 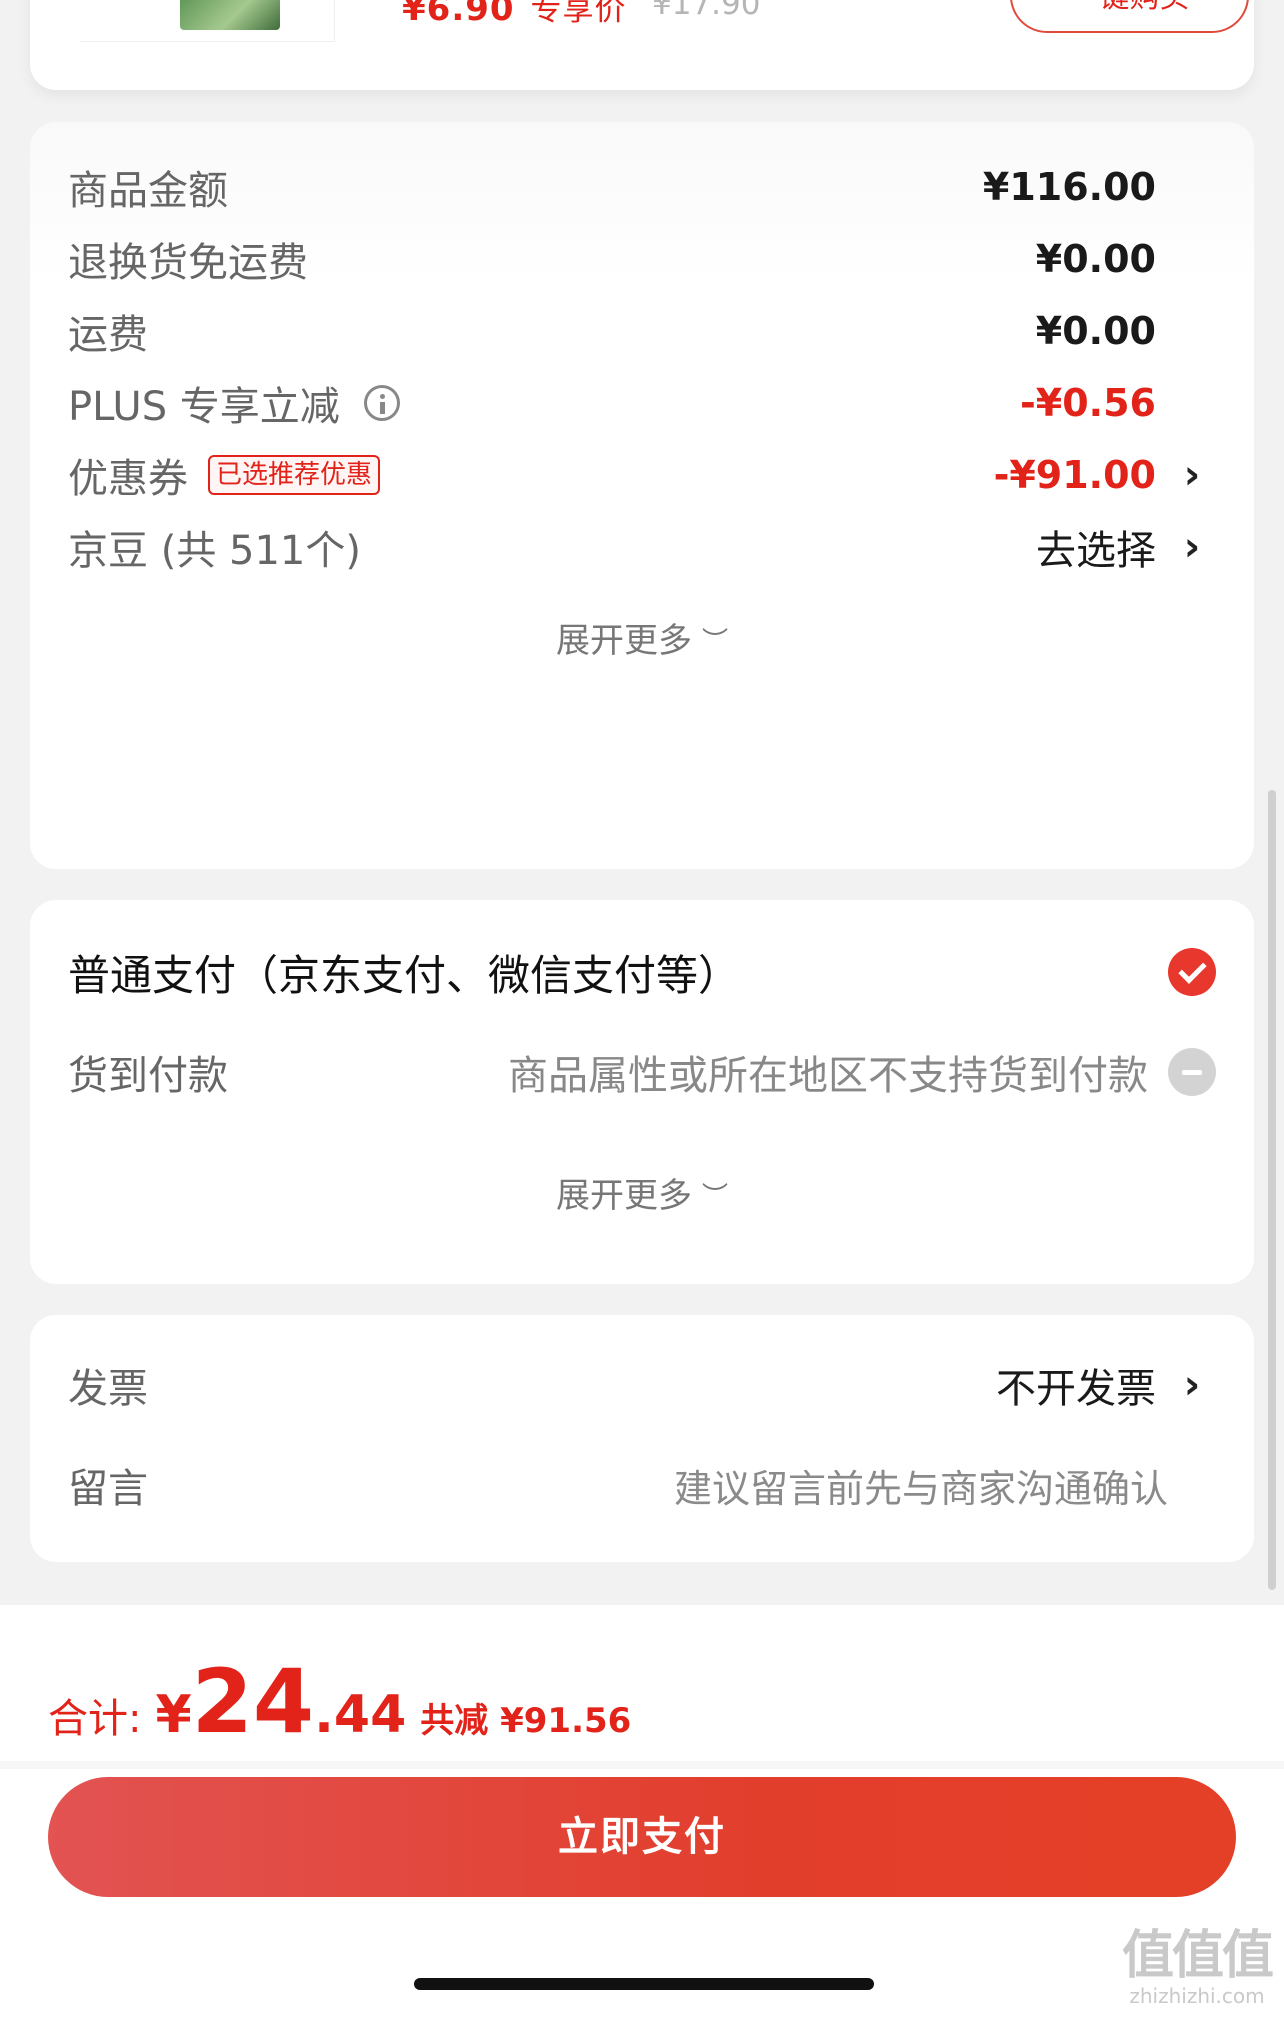 What do you see at coordinates (642, 1837) in the screenshot?
I see `pay-now-button: 立即支付` at bounding box center [642, 1837].